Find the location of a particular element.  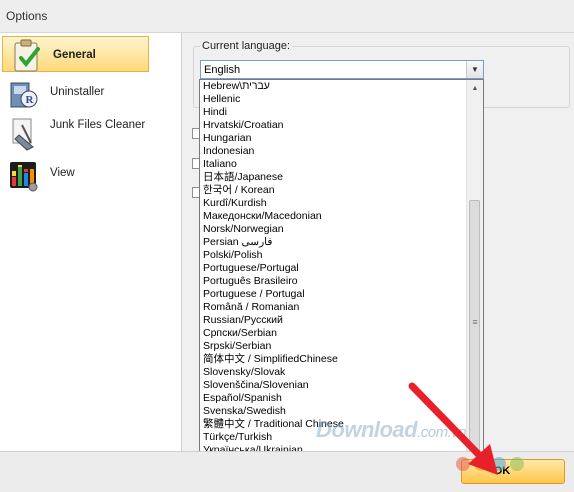

sidebar-item-label: Uninstaller is located at coordinates (77, 92).